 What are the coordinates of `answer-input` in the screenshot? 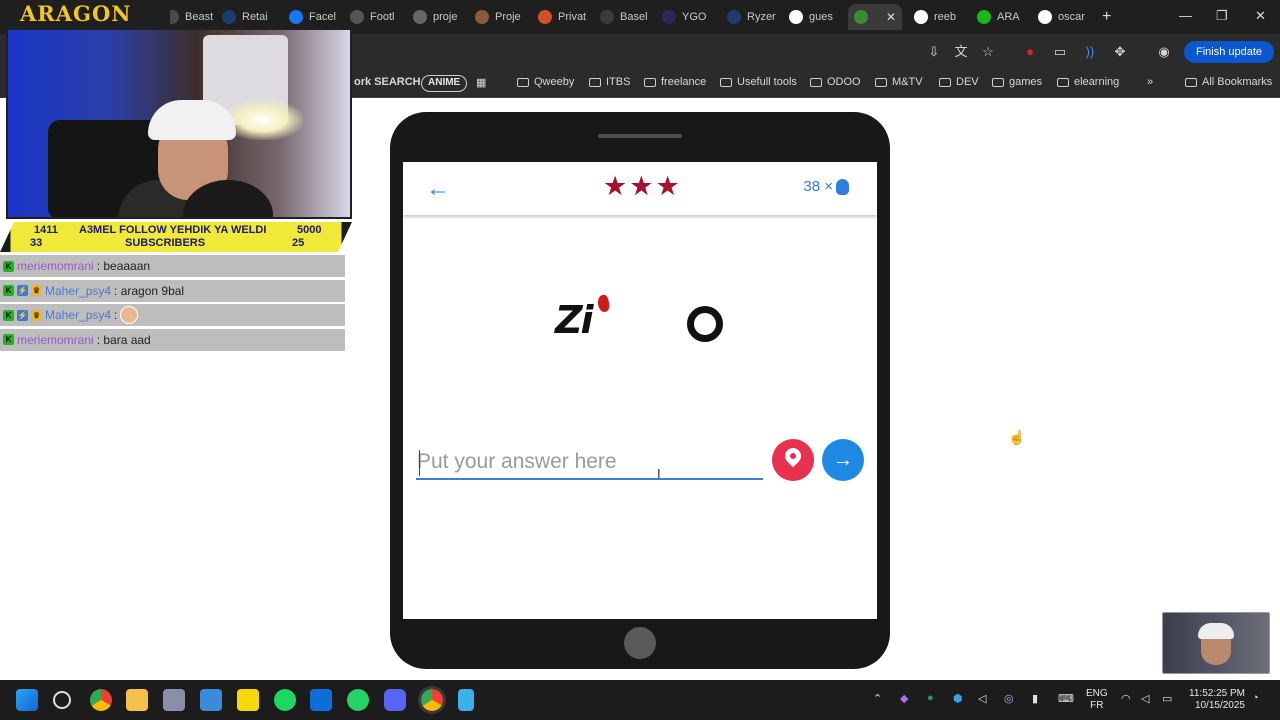 It's located at (589, 463).